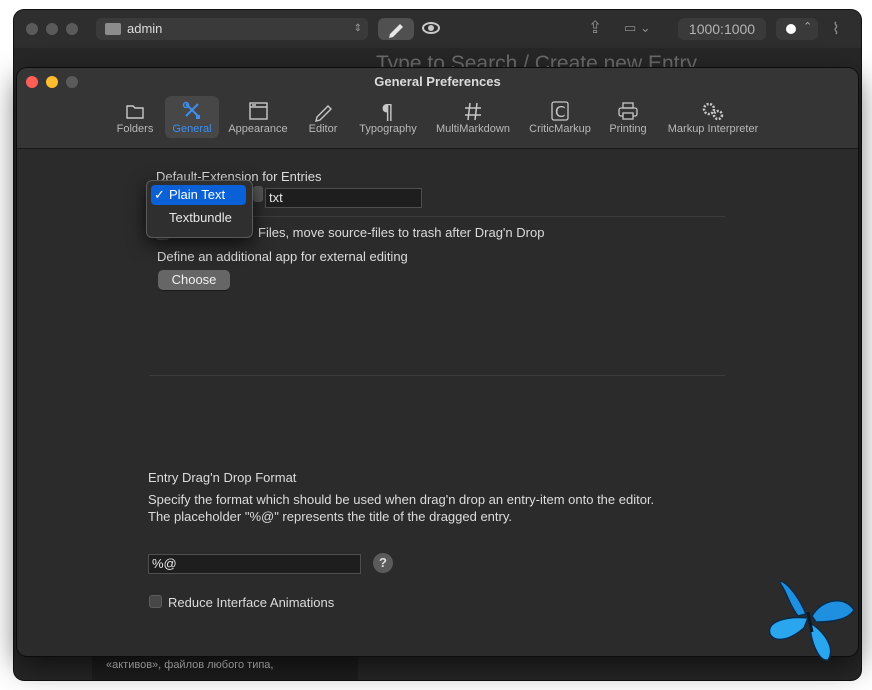  Describe the element at coordinates (437, 375) in the screenshot. I see `separator` at that location.